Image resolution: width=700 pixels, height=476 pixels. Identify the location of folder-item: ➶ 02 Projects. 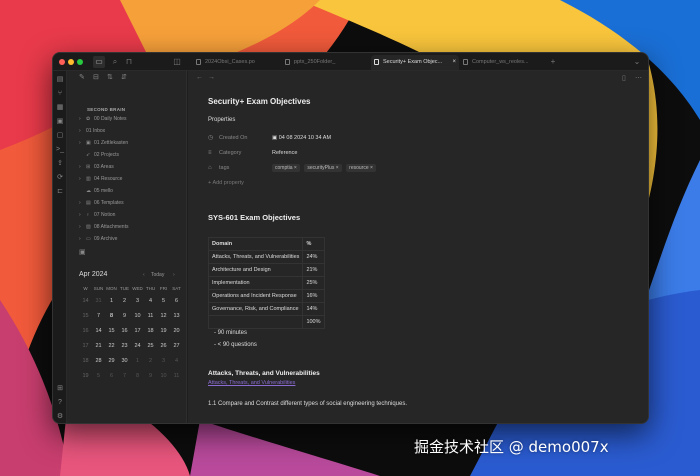
(99, 155).